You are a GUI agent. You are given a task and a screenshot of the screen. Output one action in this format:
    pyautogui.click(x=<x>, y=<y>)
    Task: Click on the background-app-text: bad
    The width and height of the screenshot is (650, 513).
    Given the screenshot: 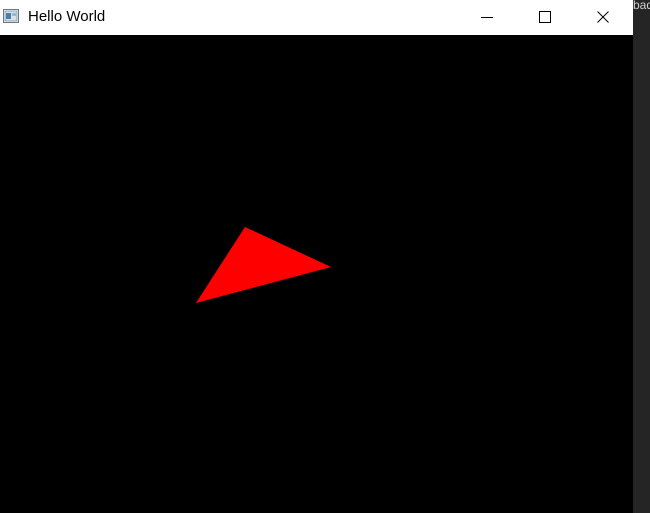 What is the action you would take?
    pyautogui.click(x=641, y=6)
    